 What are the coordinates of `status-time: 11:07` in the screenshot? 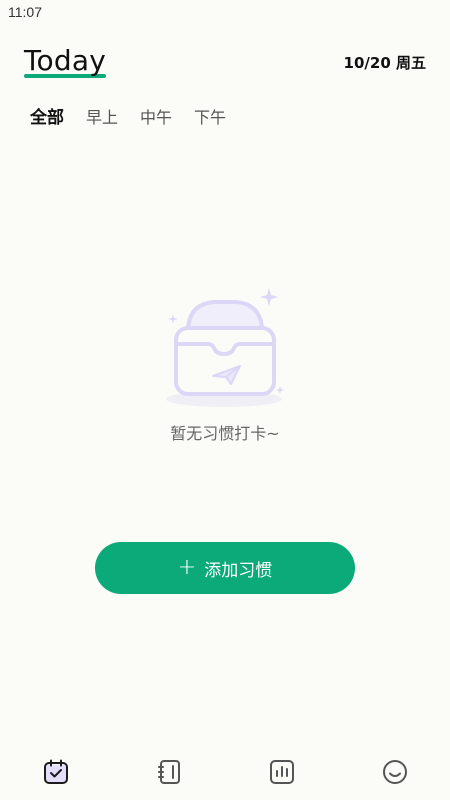 It's located at (25, 12).